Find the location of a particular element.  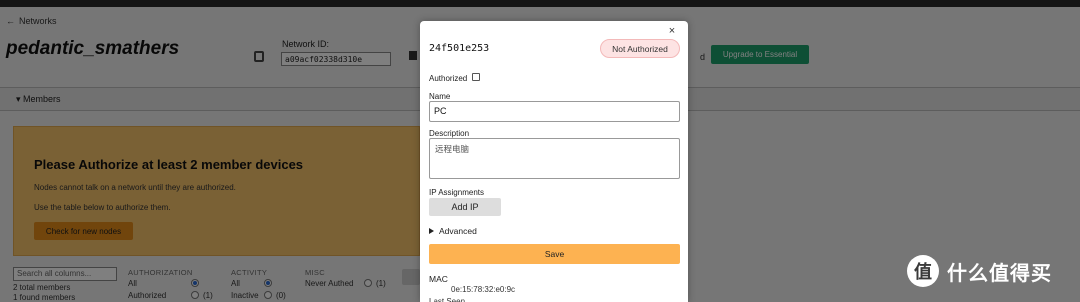

description-textarea: 远程电脑 is located at coordinates (554, 158).